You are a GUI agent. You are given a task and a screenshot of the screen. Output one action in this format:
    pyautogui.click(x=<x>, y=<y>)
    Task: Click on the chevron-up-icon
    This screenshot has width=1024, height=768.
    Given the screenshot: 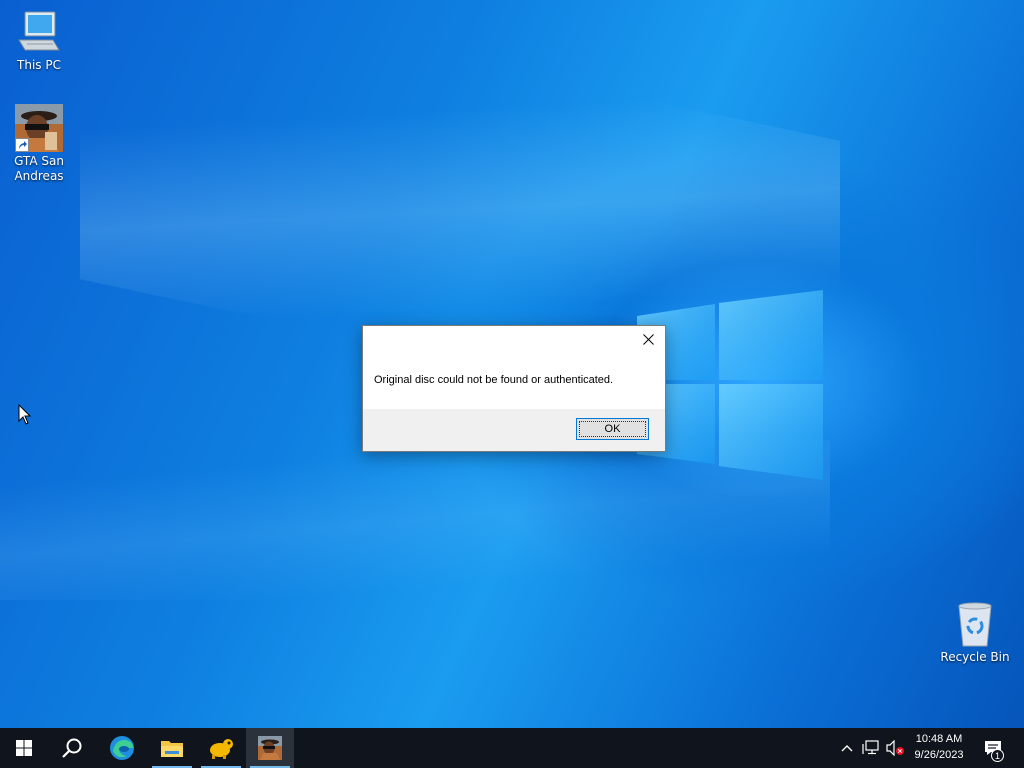 What is the action you would take?
    pyautogui.click(x=847, y=748)
    